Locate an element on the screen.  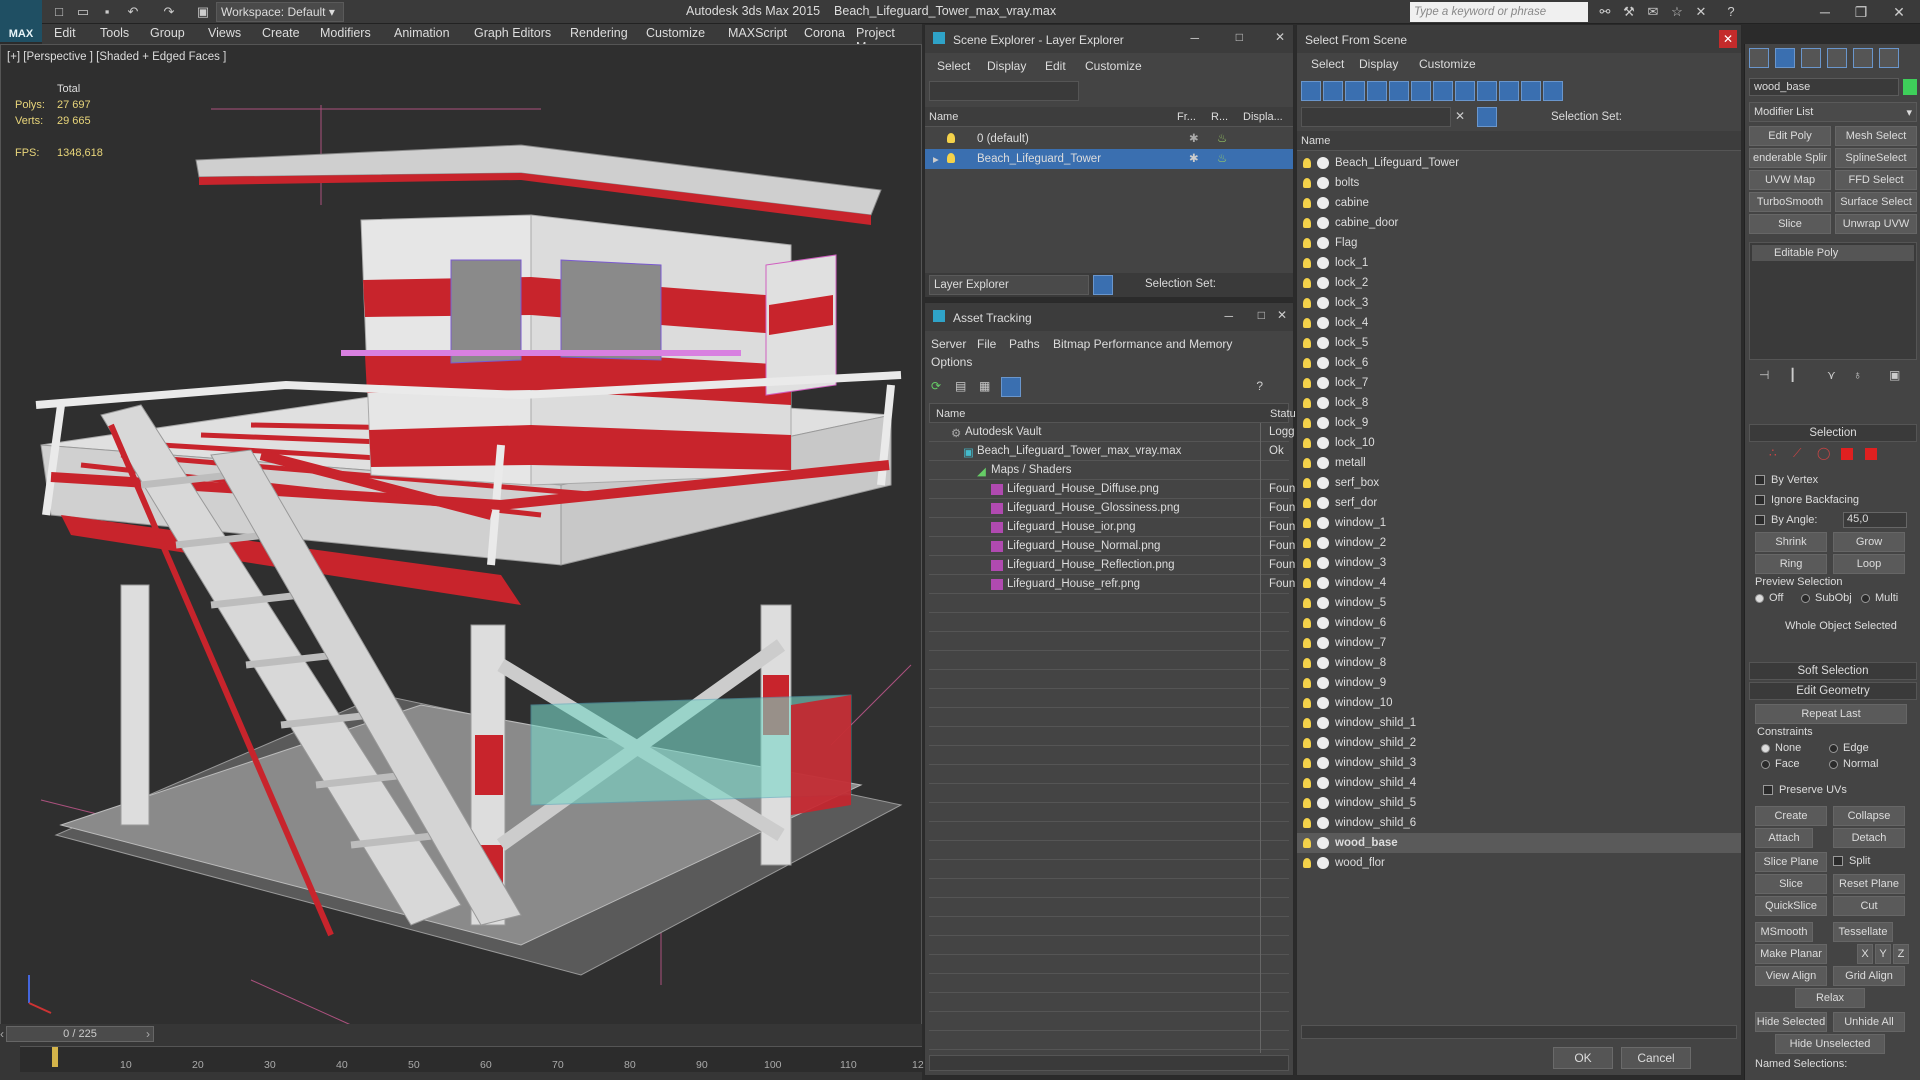
object-row: window_7 is located at coordinates (1519, 643).